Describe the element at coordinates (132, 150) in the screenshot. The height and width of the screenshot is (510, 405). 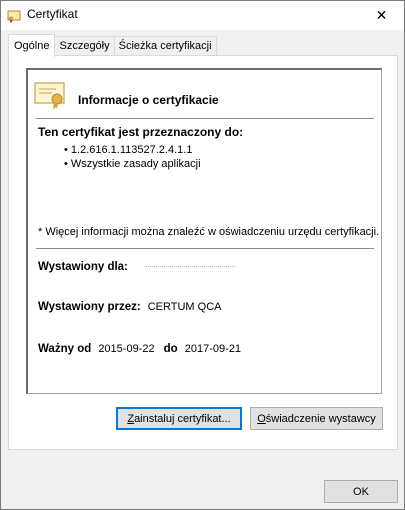
I see `purpose-item: 1.2.616.1.113527.2.4.1.1` at that location.